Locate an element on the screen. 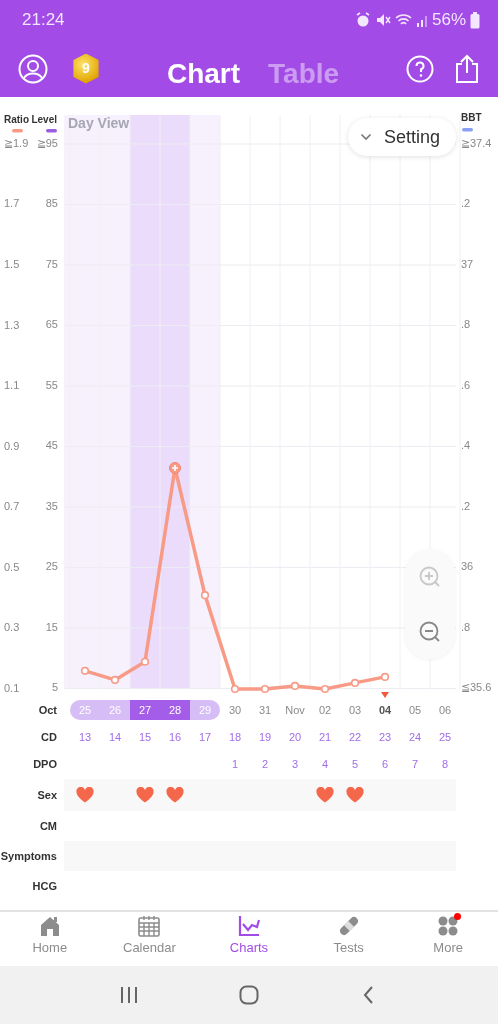 Image resolution: width=498 pixels, height=1024 pixels. setting-button: Setting is located at coordinates (402, 137).